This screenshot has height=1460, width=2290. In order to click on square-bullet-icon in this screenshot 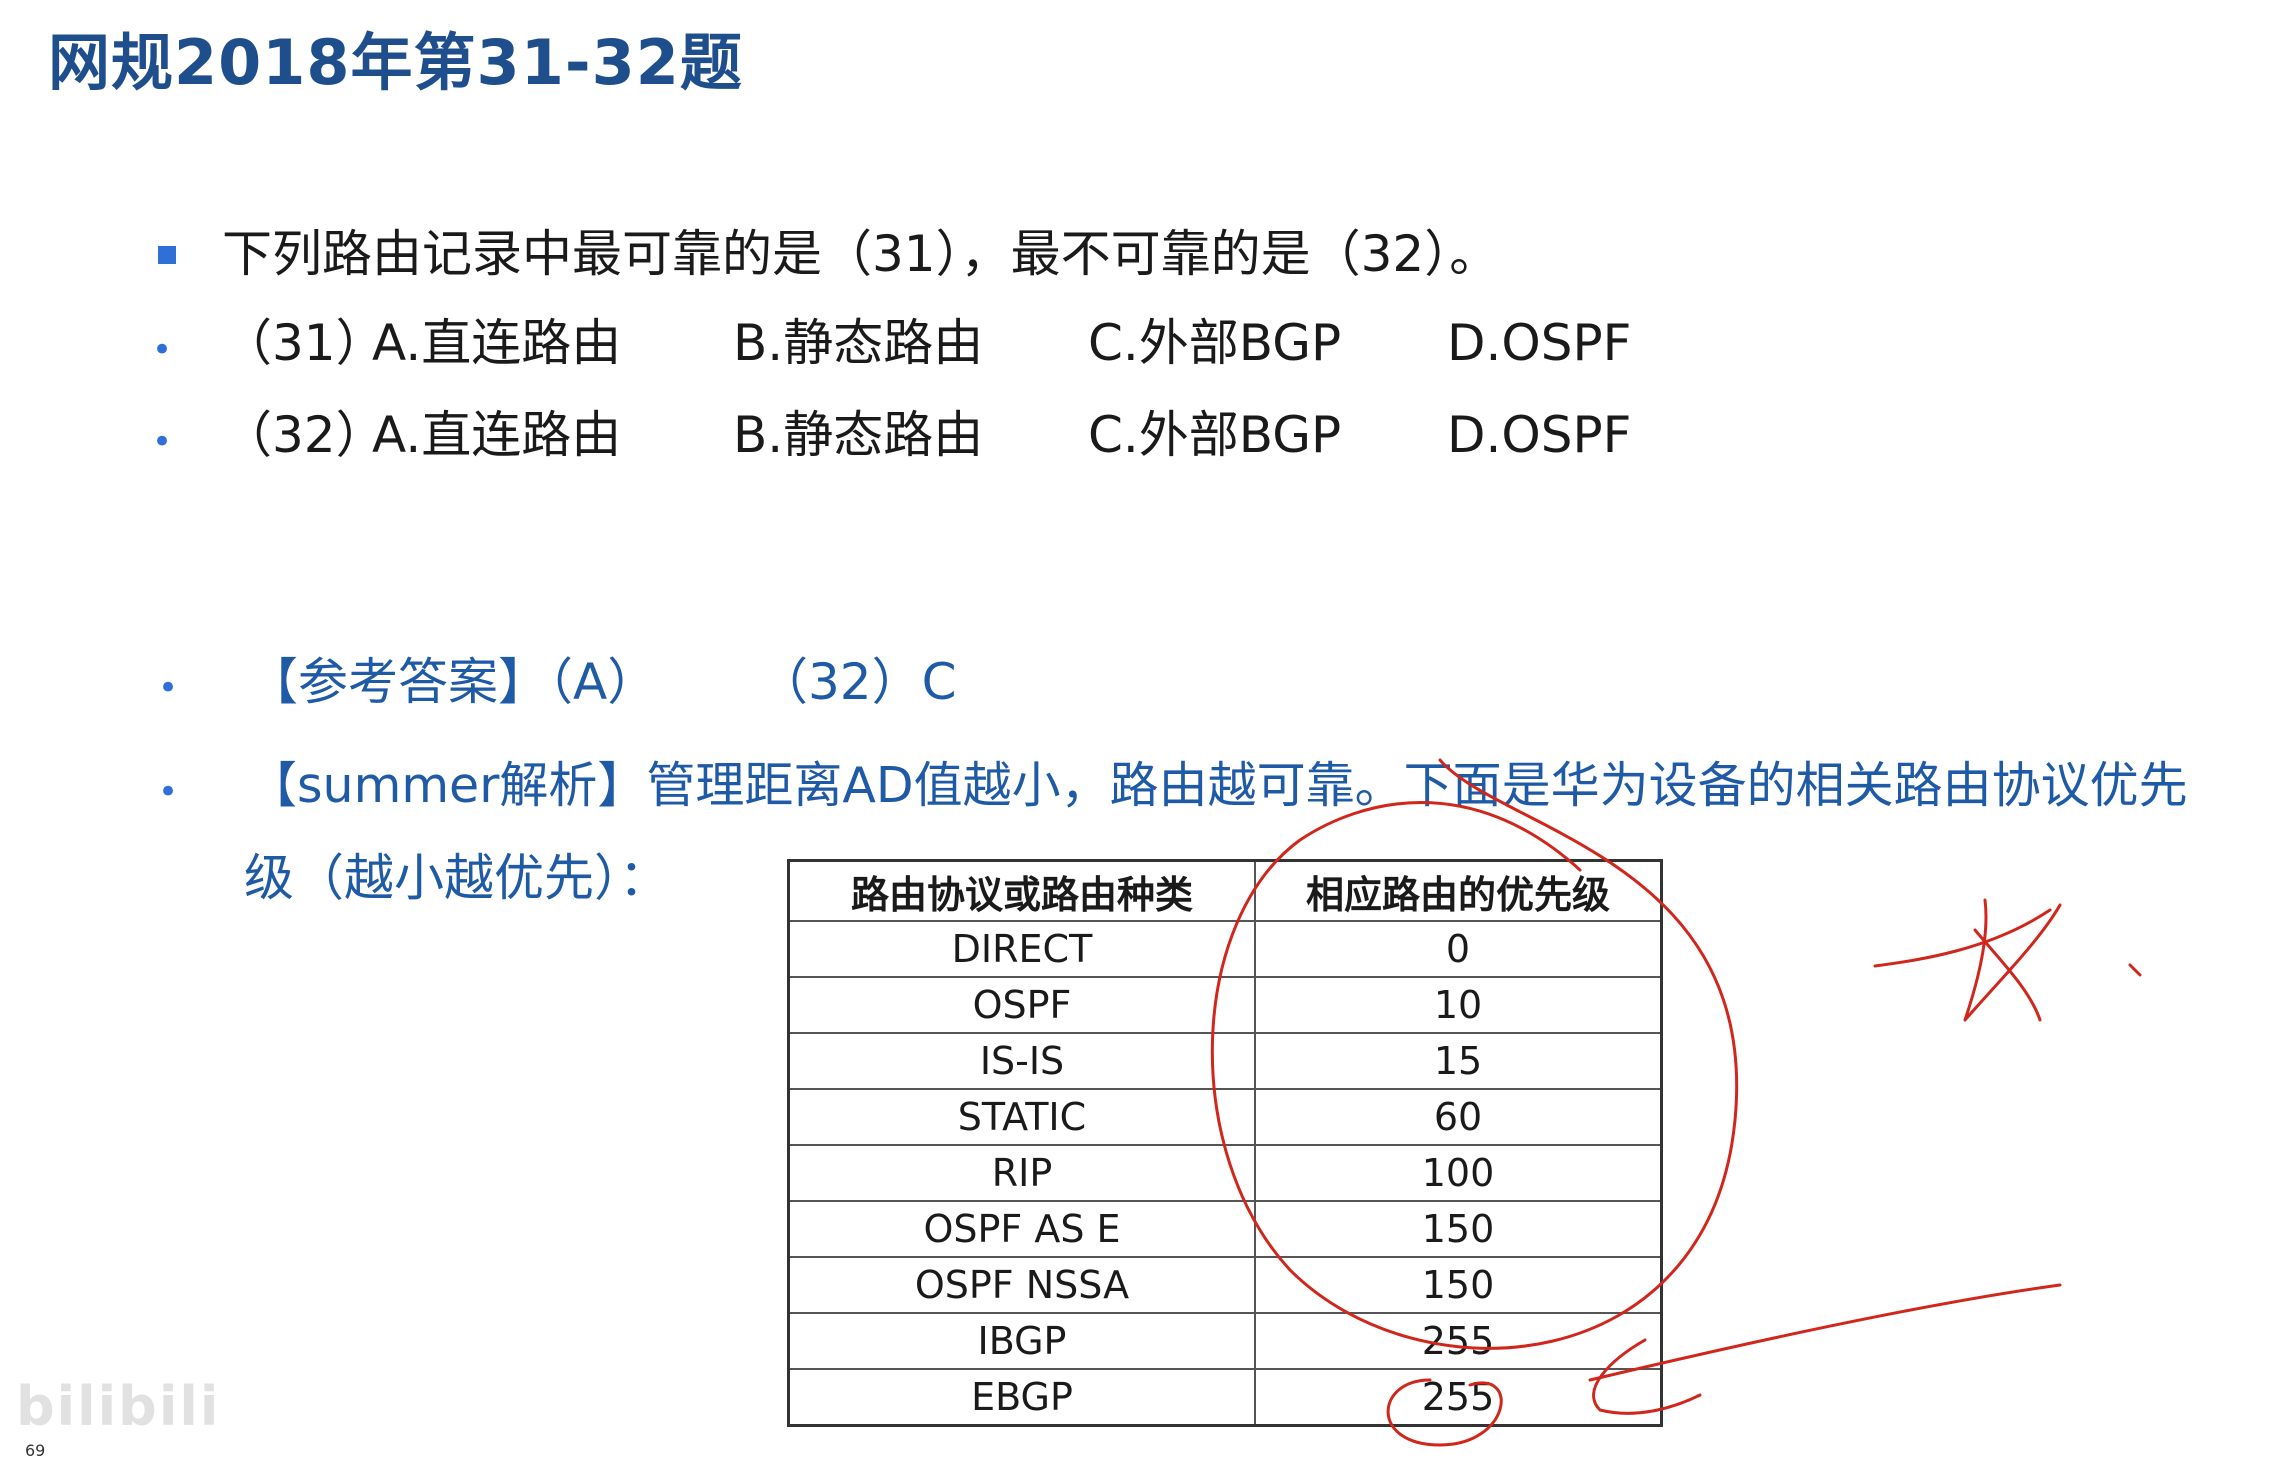, I will do `click(167, 255)`.